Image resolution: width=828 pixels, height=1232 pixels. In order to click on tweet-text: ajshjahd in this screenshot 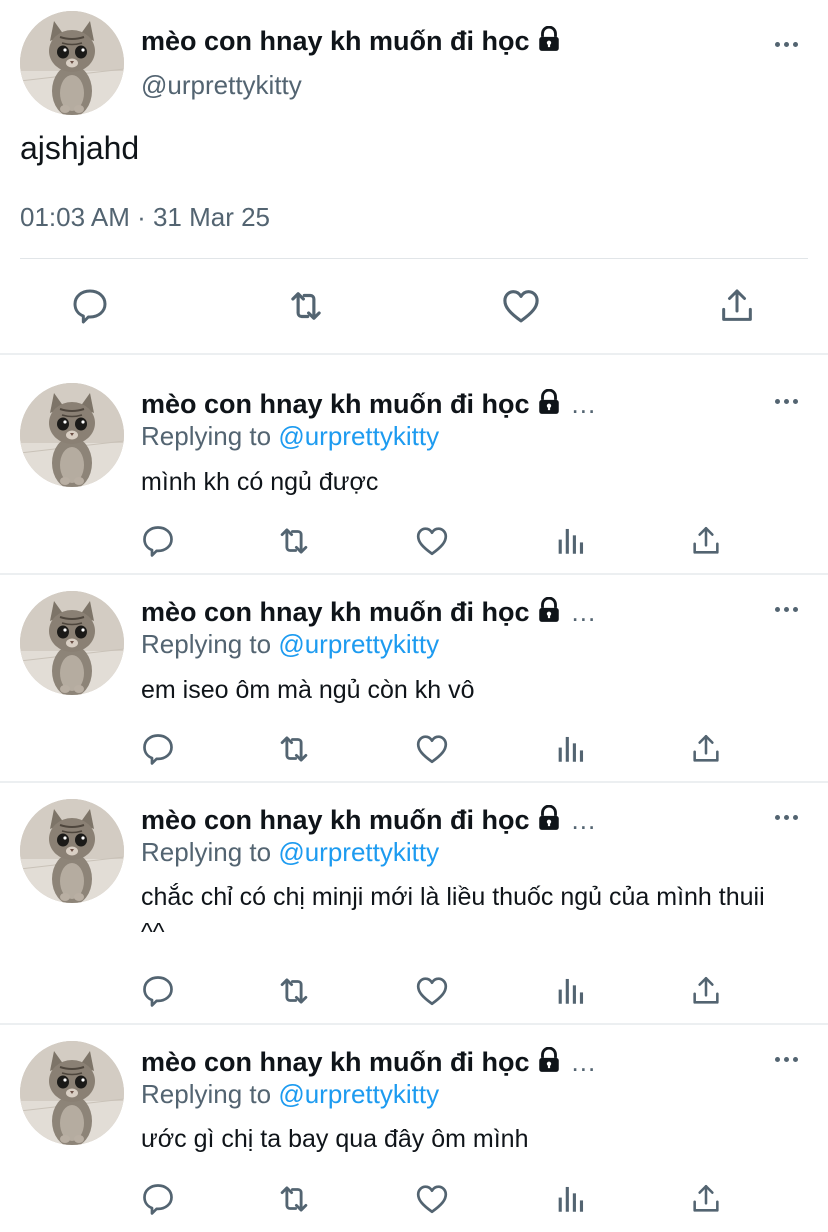, I will do `click(80, 148)`.